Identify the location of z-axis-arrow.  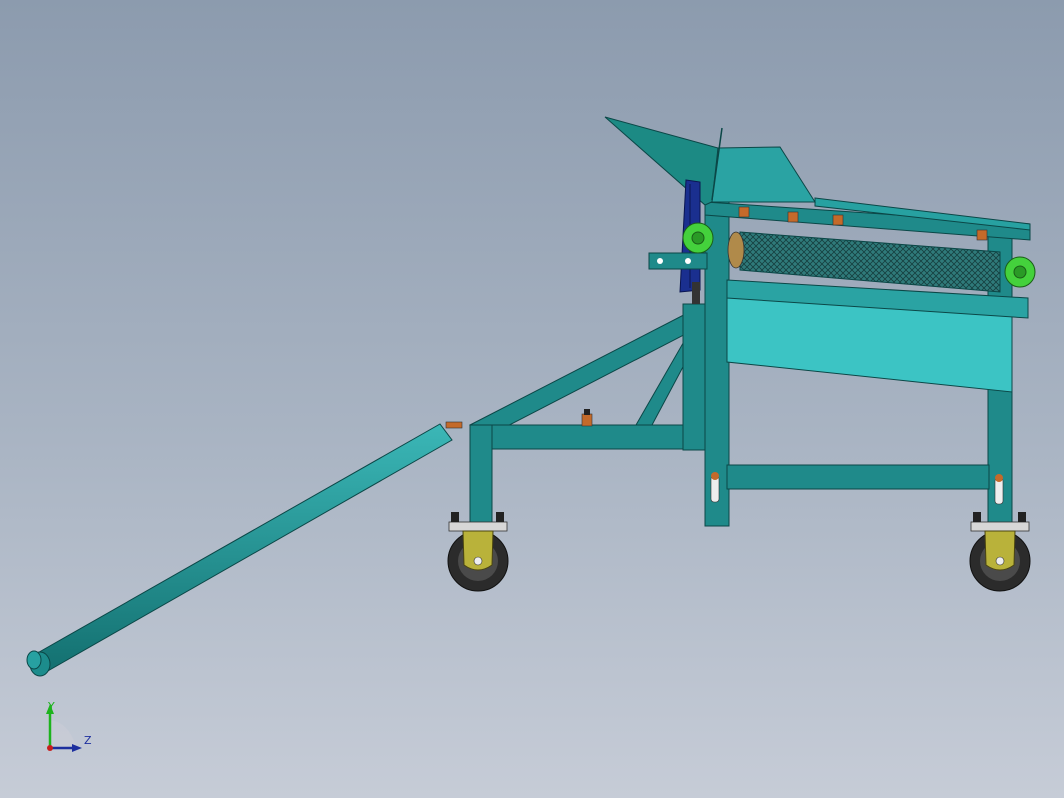
(77, 748).